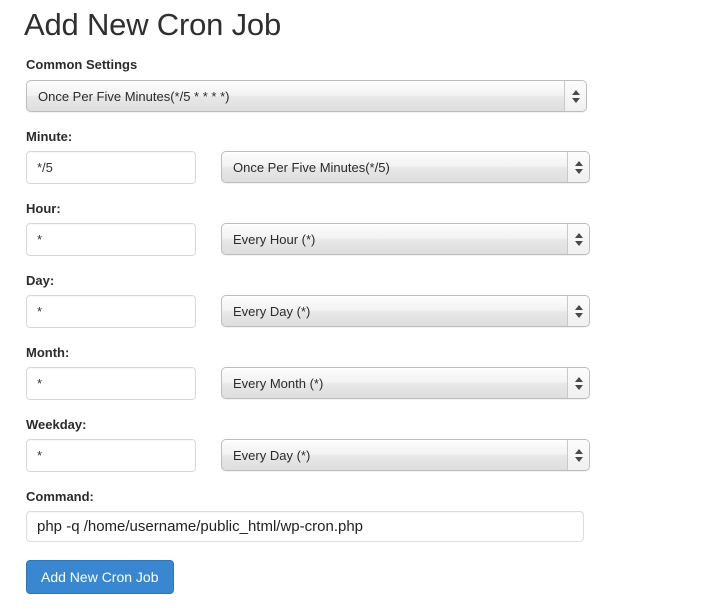  I want to click on hour-select: Every Hour (*), so click(405, 239).